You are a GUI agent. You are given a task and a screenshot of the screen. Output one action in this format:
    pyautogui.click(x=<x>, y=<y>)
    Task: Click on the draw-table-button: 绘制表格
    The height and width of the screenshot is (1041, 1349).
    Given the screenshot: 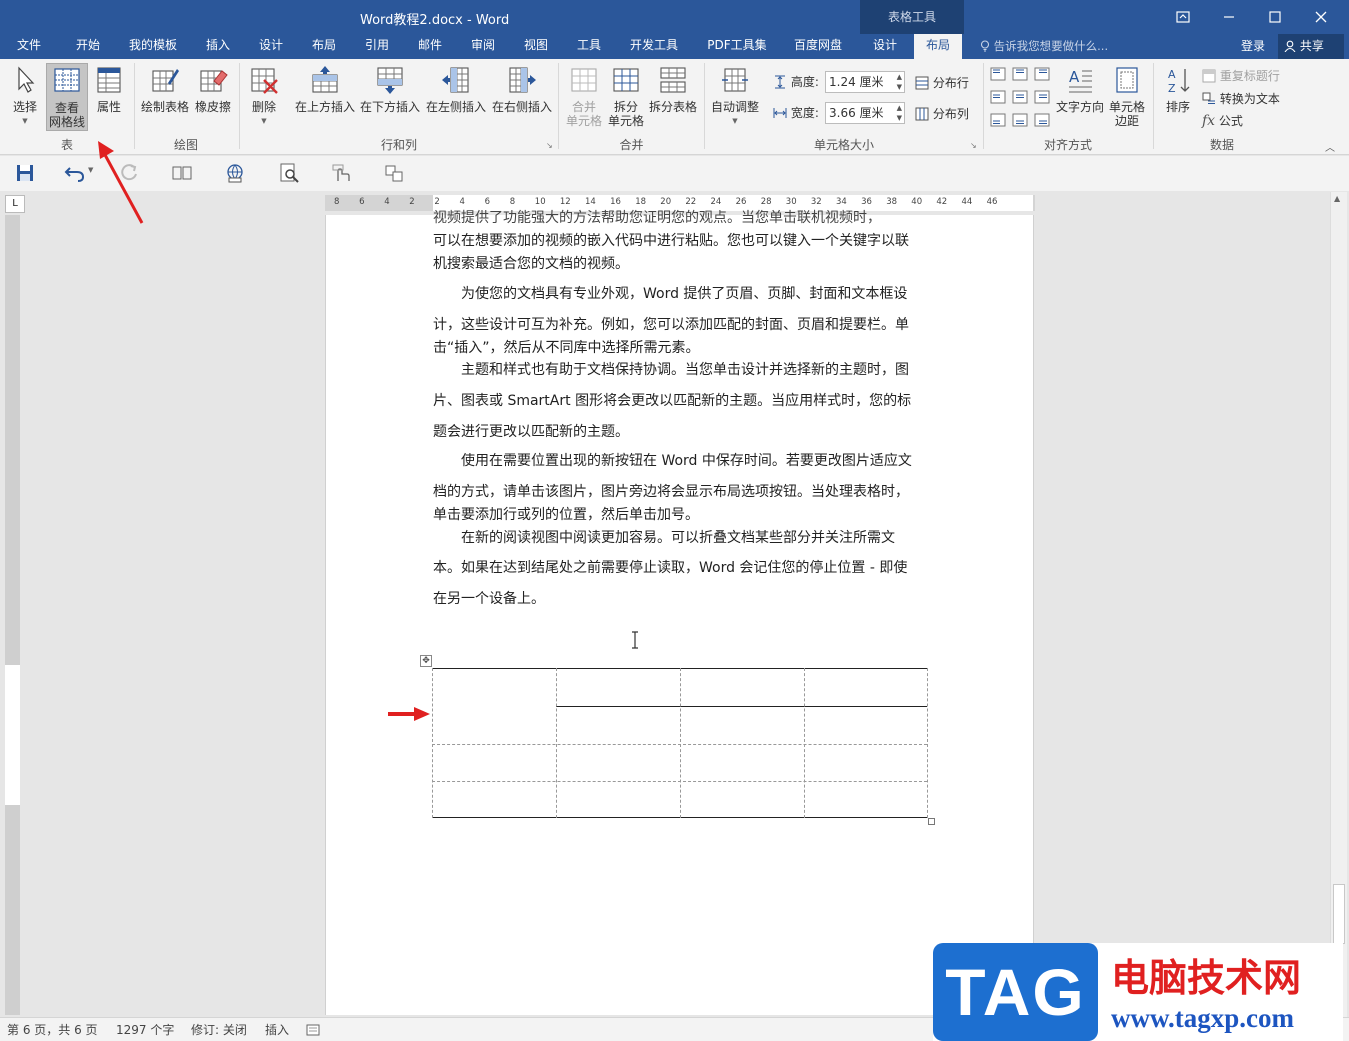 What is the action you would take?
    pyautogui.click(x=165, y=89)
    